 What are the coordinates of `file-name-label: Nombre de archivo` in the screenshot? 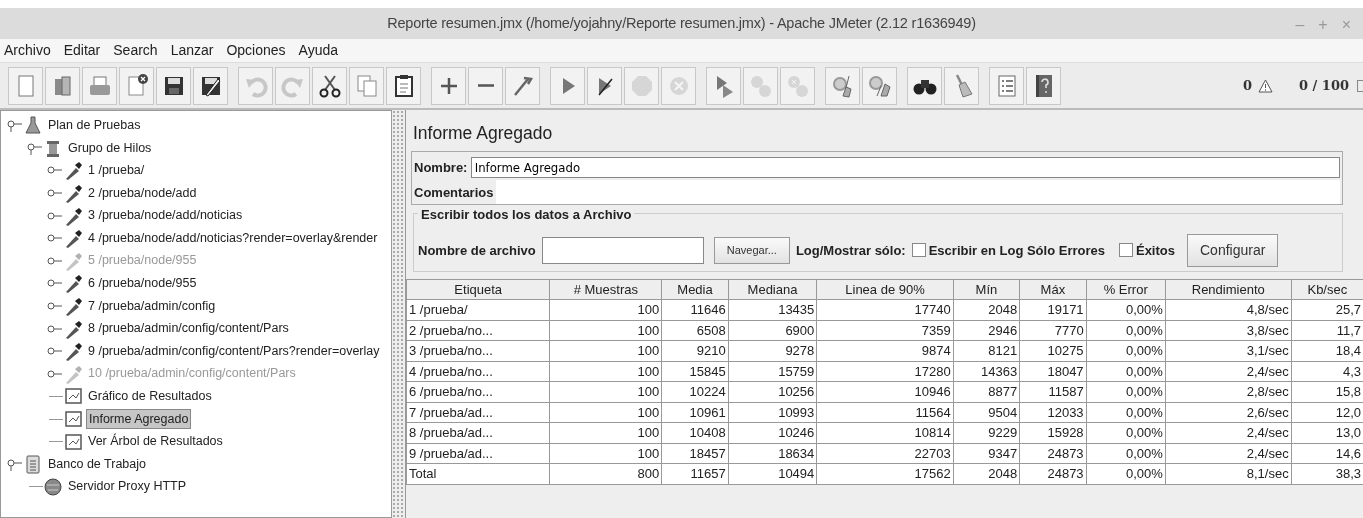 It's located at (477, 250).